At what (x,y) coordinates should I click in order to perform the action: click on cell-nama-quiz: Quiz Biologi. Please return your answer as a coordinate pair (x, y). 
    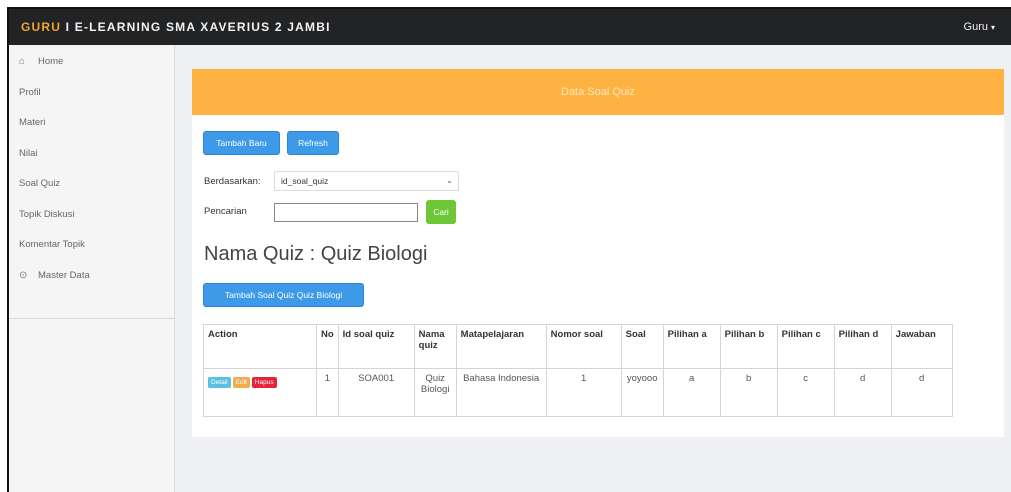
    Looking at the image, I should click on (435, 392).